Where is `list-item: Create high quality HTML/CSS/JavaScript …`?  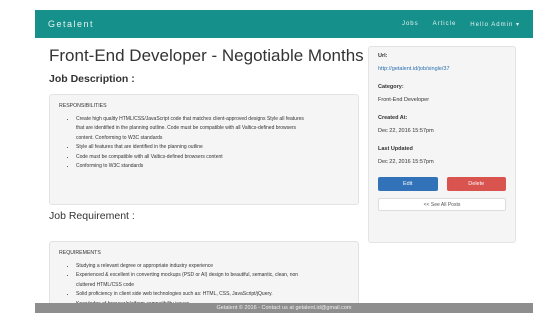 list-item: Create high quality HTML/CSS/JavaScript … is located at coordinates (212, 120).